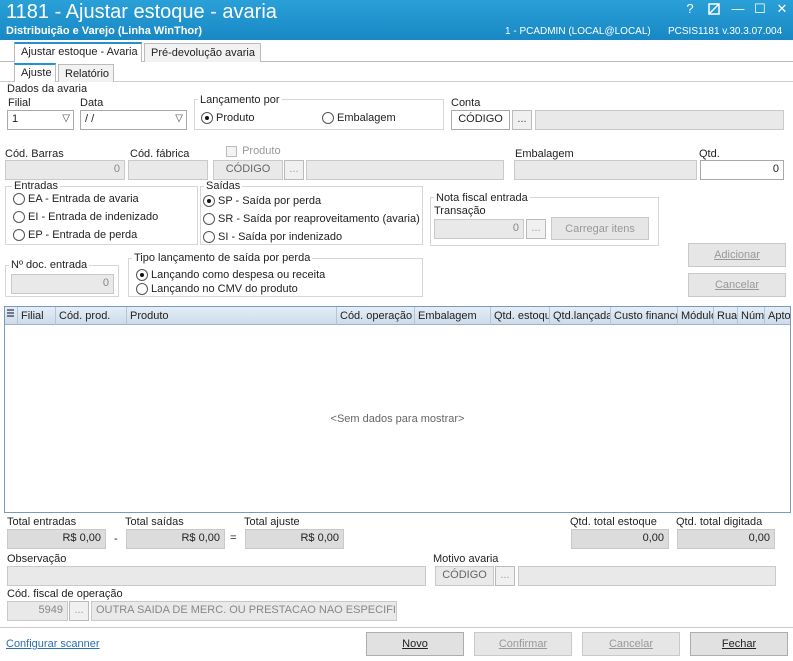 Image resolution: width=793 pixels, height=661 pixels. What do you see at coordinates (37, 559) in the screenshot?
I see `observacao-label: Observação` at bounding box center [37, 559].